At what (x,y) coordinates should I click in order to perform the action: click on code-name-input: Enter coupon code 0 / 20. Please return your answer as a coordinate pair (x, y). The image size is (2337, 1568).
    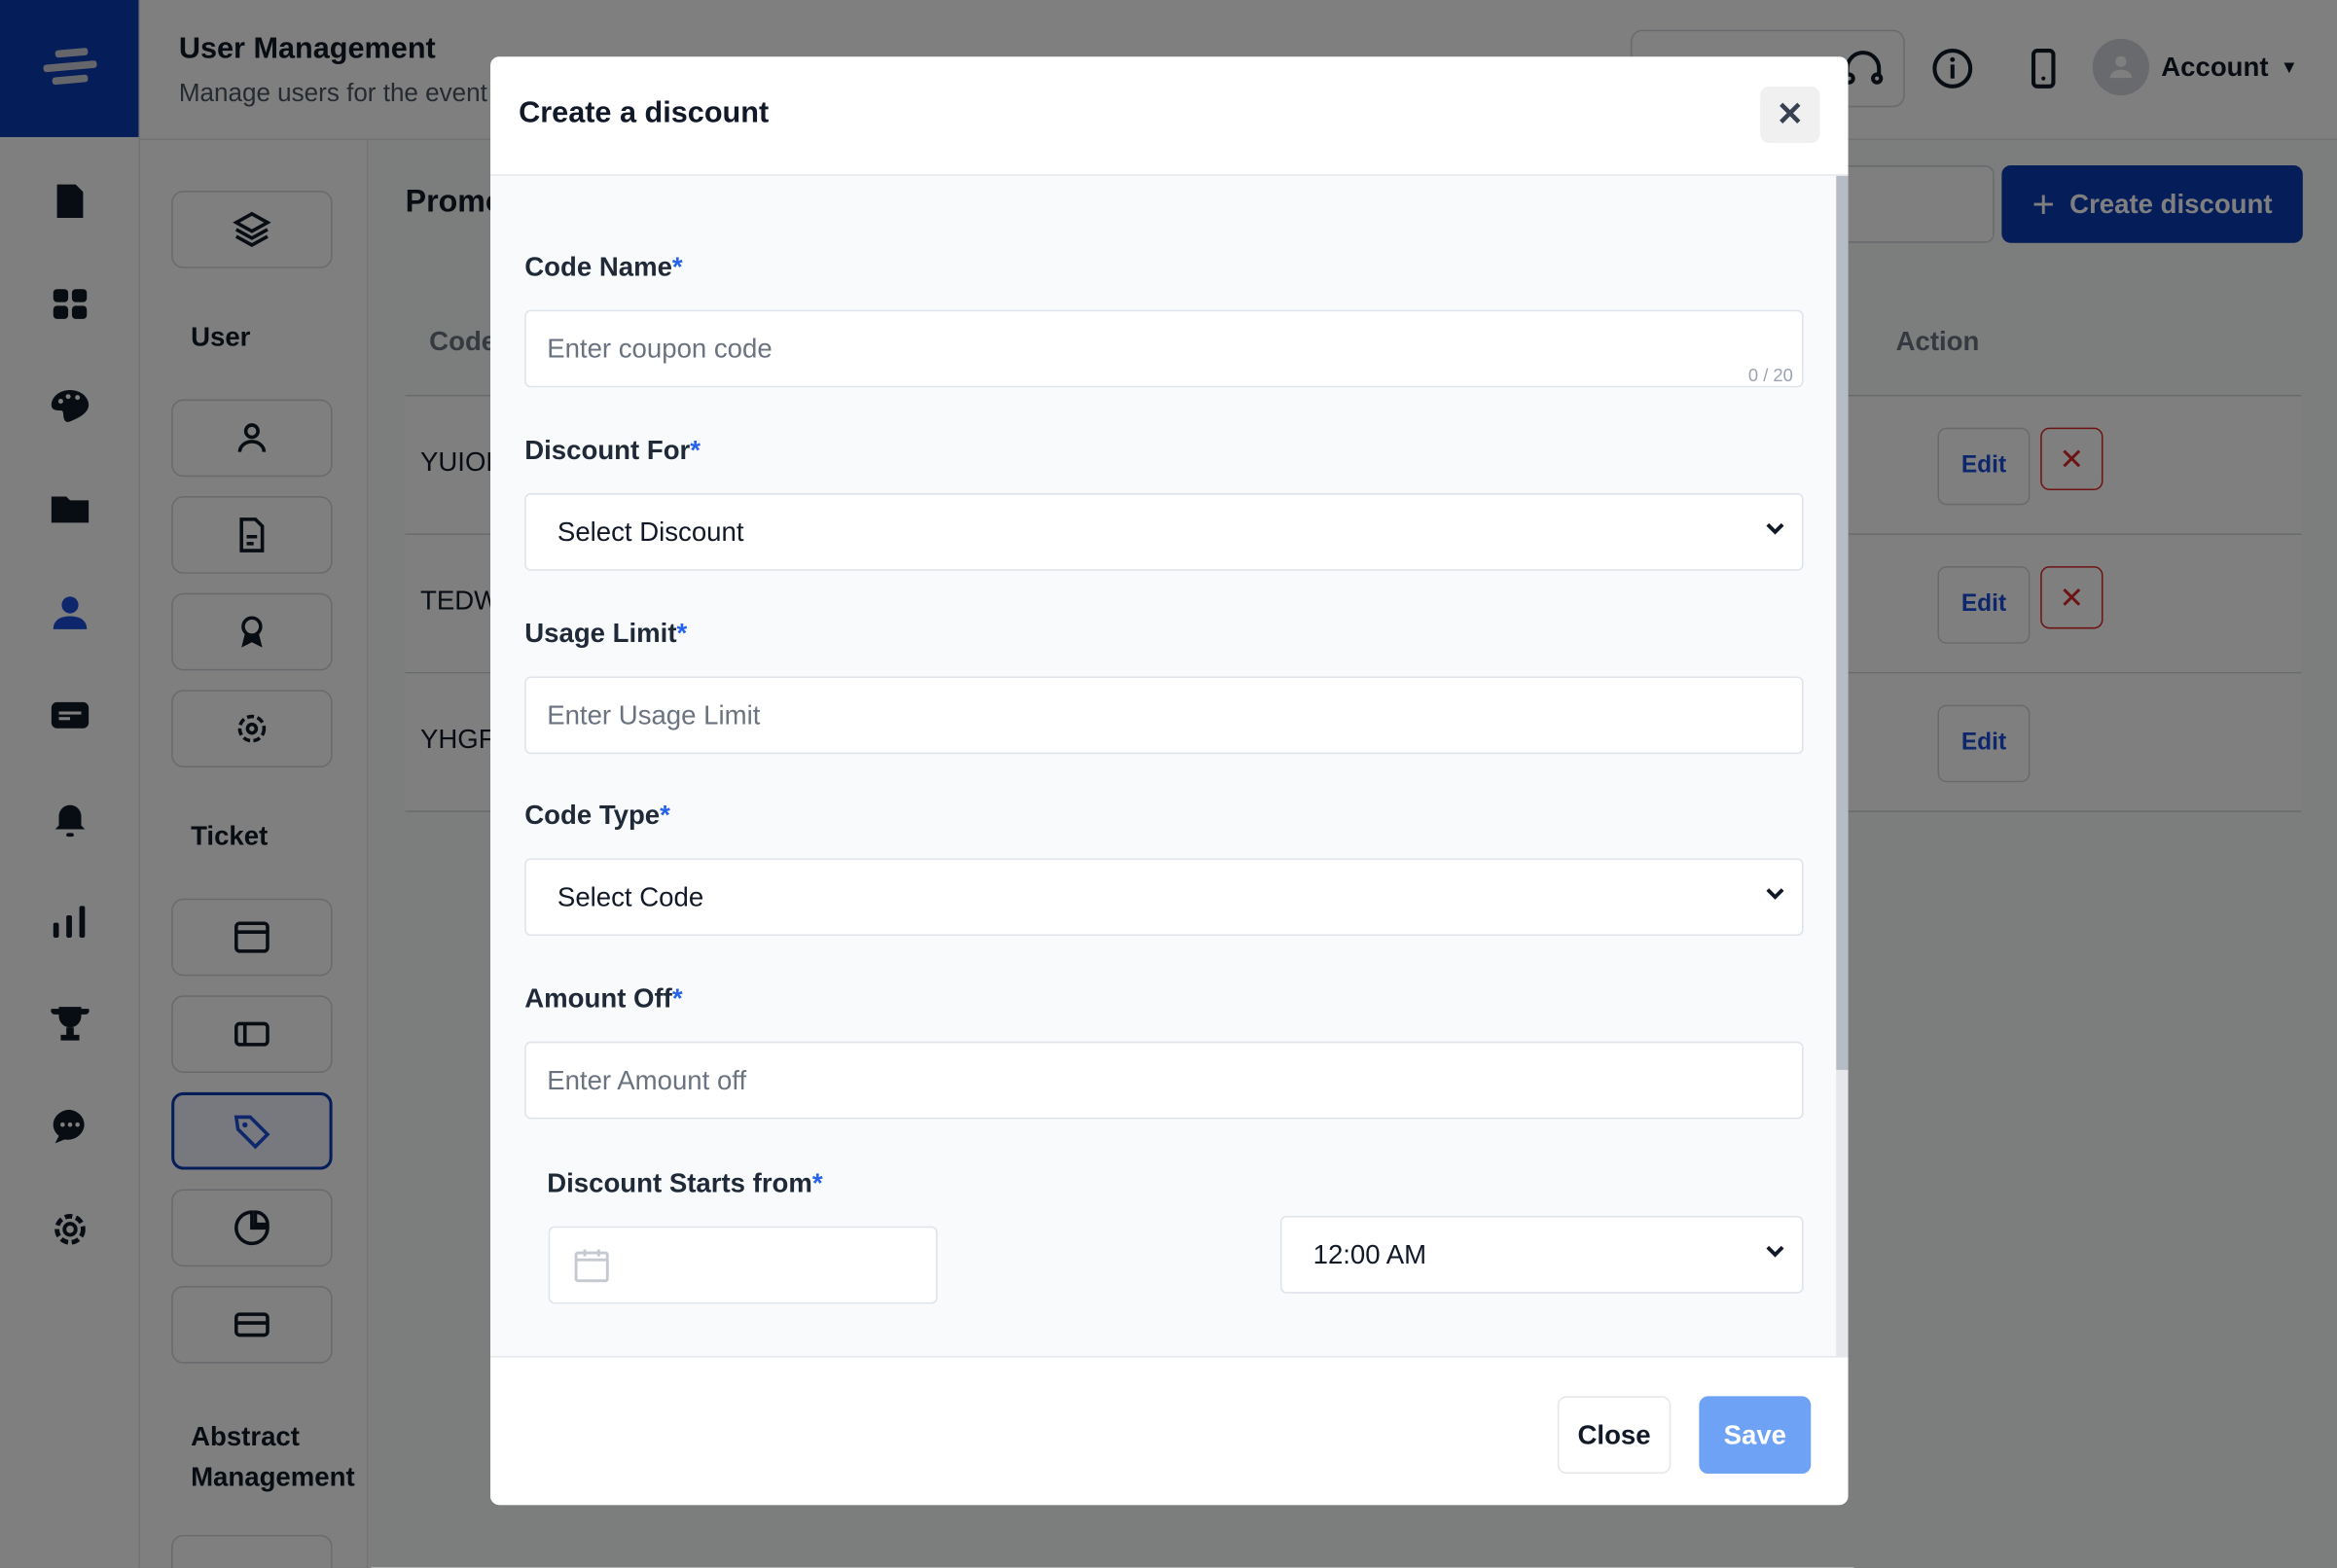
    Looking at the image, I should click on (1164, 348).